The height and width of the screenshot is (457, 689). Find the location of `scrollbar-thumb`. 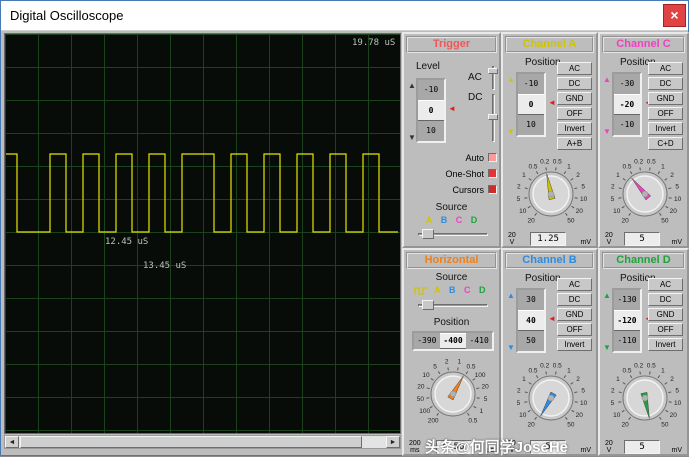

scrollbar-thumb is located at coordinates (191, 442).